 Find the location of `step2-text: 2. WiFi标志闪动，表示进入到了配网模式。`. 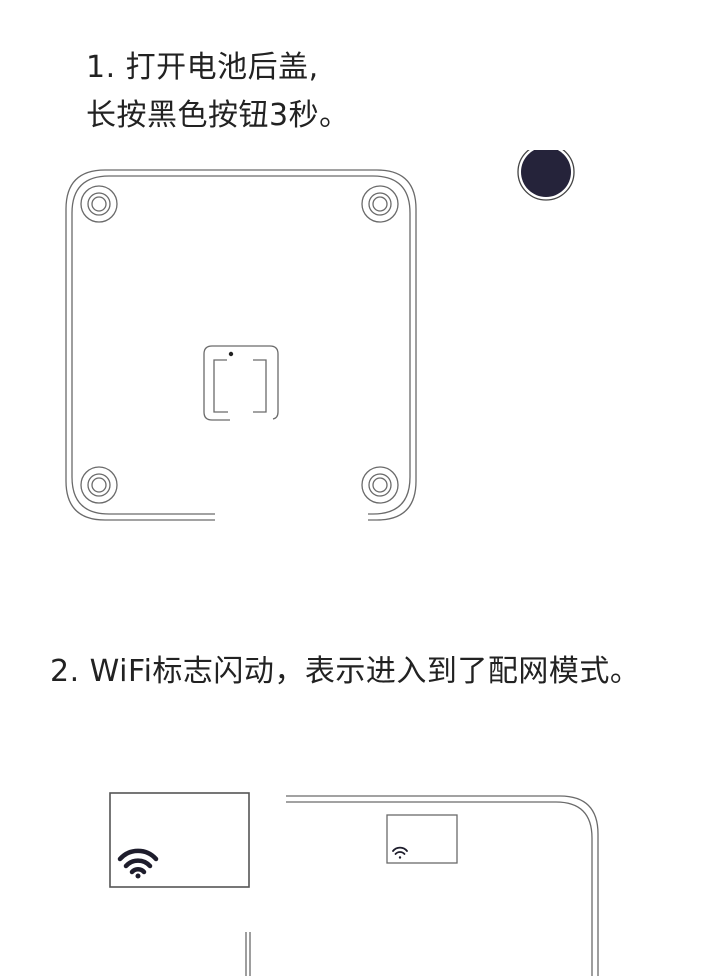

step2-text: 2. WiFi标志闪动，表示进入到了配网模式。 is located at coordinates (345, 671).